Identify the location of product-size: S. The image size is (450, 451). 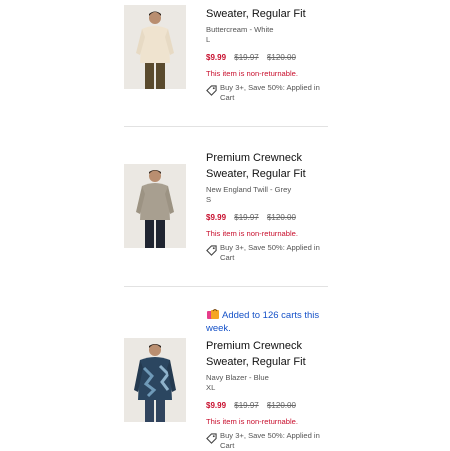
(209, 199).